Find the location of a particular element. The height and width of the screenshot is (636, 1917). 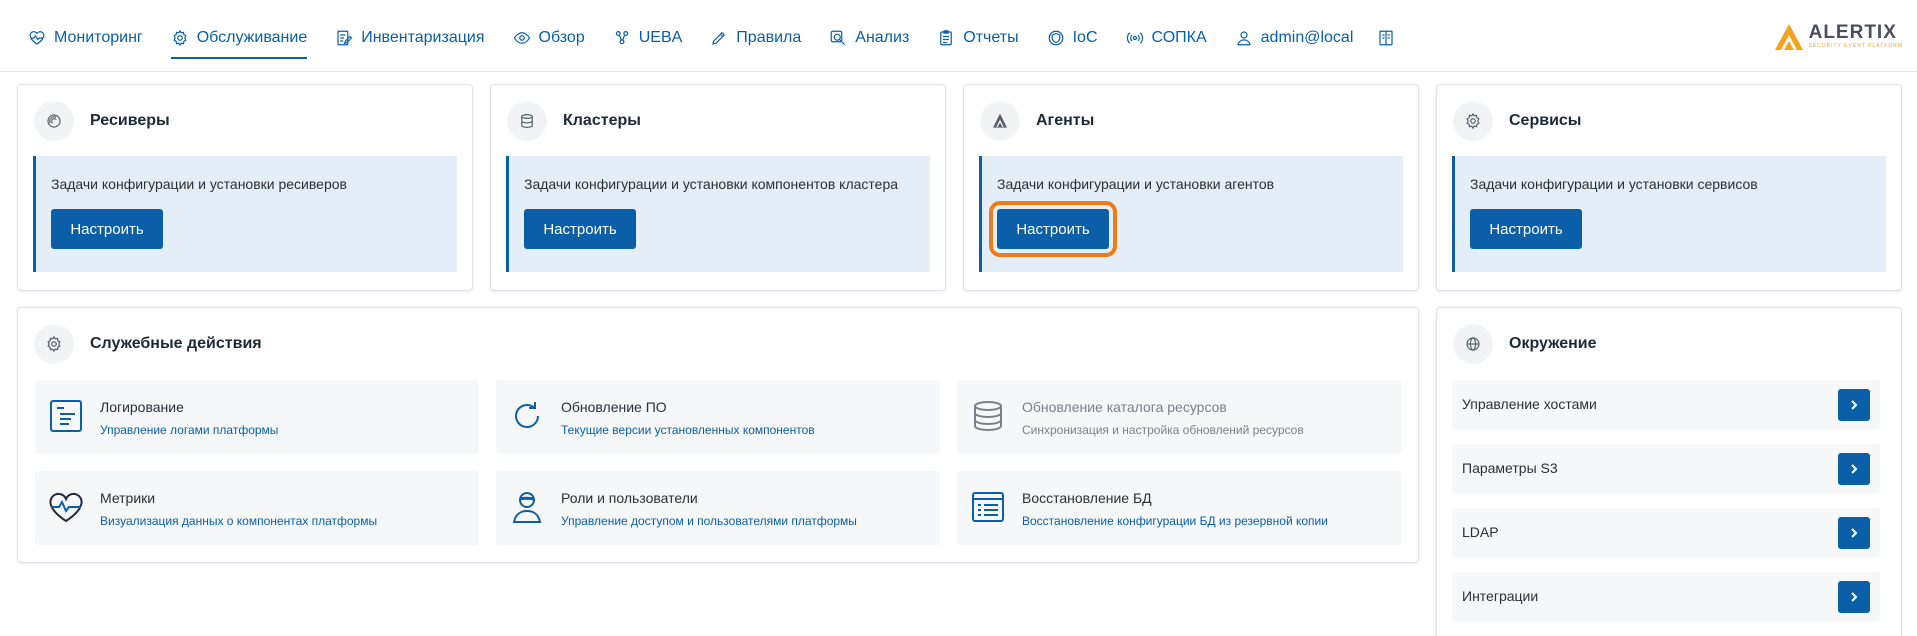

nav-item-overview: Обзор is located at coordinates (549, 38).